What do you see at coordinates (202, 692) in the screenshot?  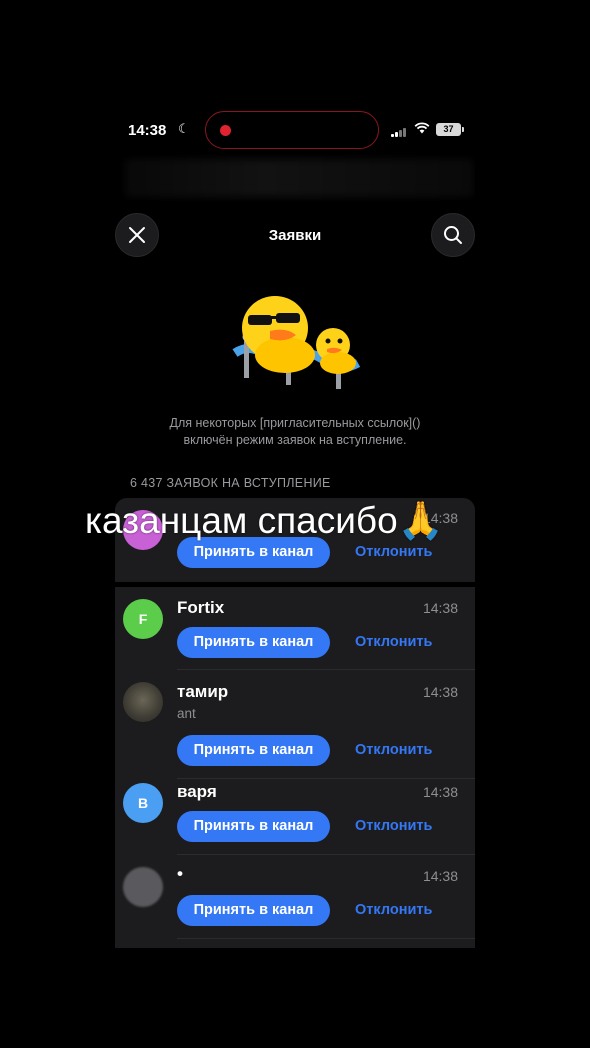 I see `user-name: тамир` at bounding box center [202, 692].